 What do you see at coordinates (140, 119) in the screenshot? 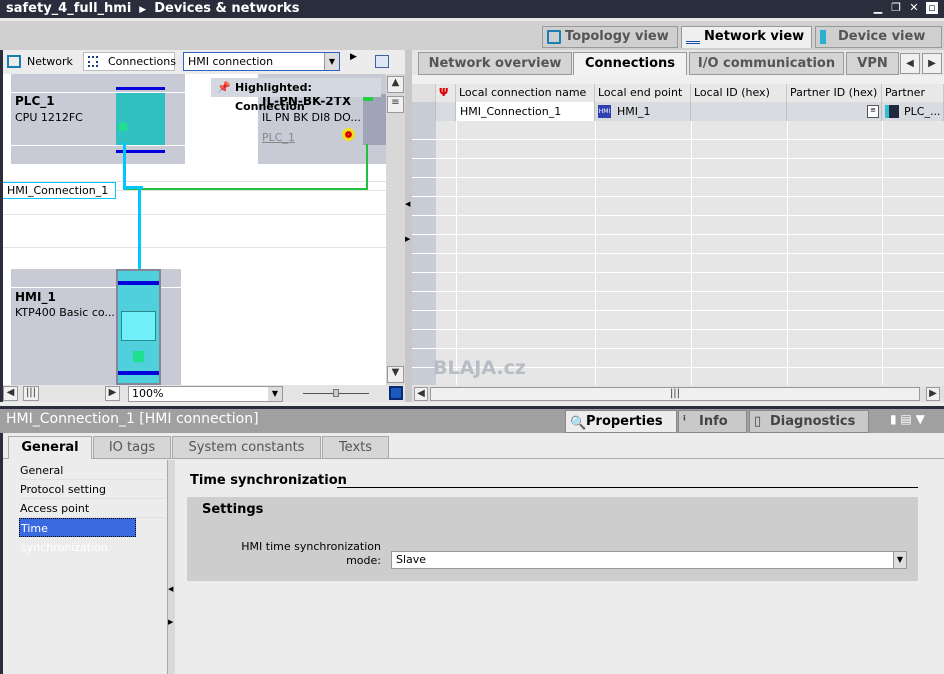
I see `plc-module-icon` at bounding box center [140, 119].